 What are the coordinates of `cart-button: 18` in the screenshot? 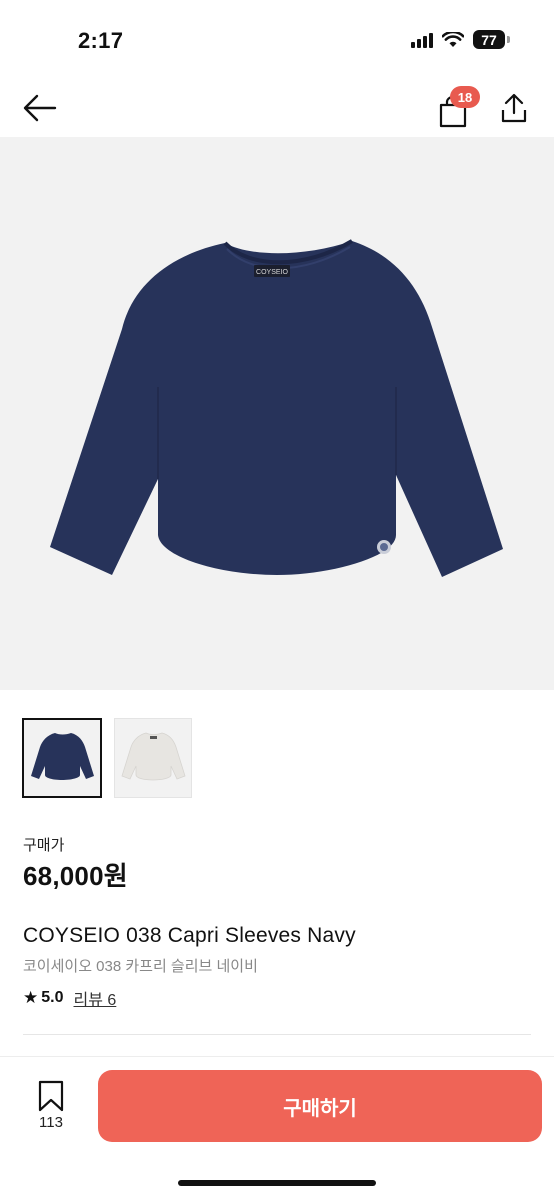 It's located at (456, 107).